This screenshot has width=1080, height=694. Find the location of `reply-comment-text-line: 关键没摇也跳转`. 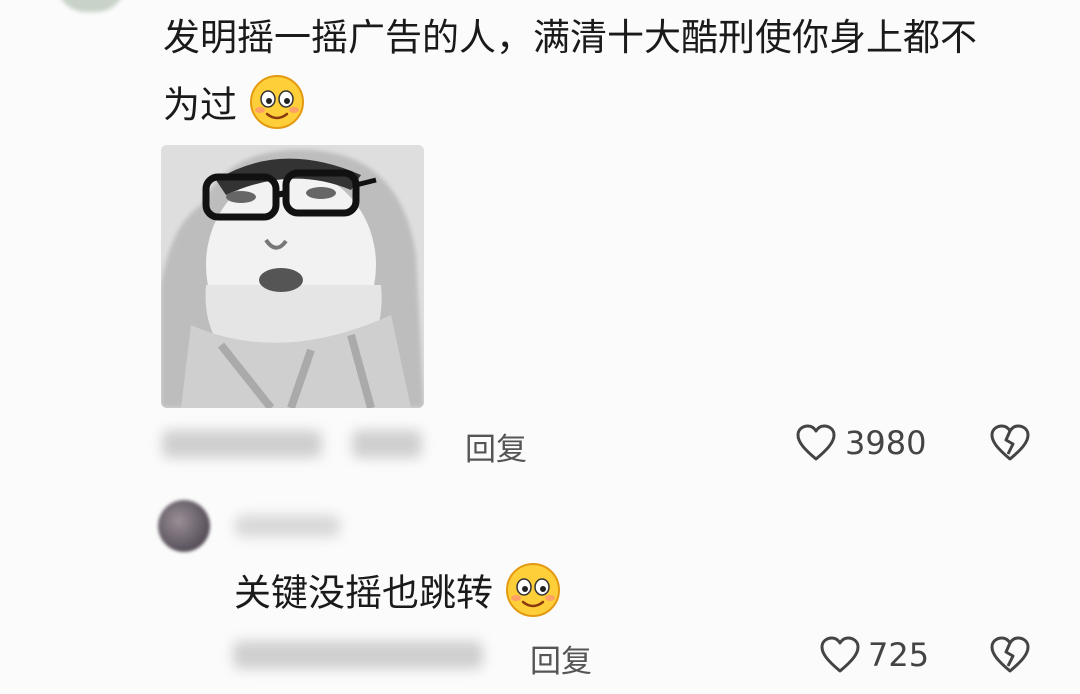

reply-comment-text-line: 关键没摇也跳转 is located at coordinates (363, 593).